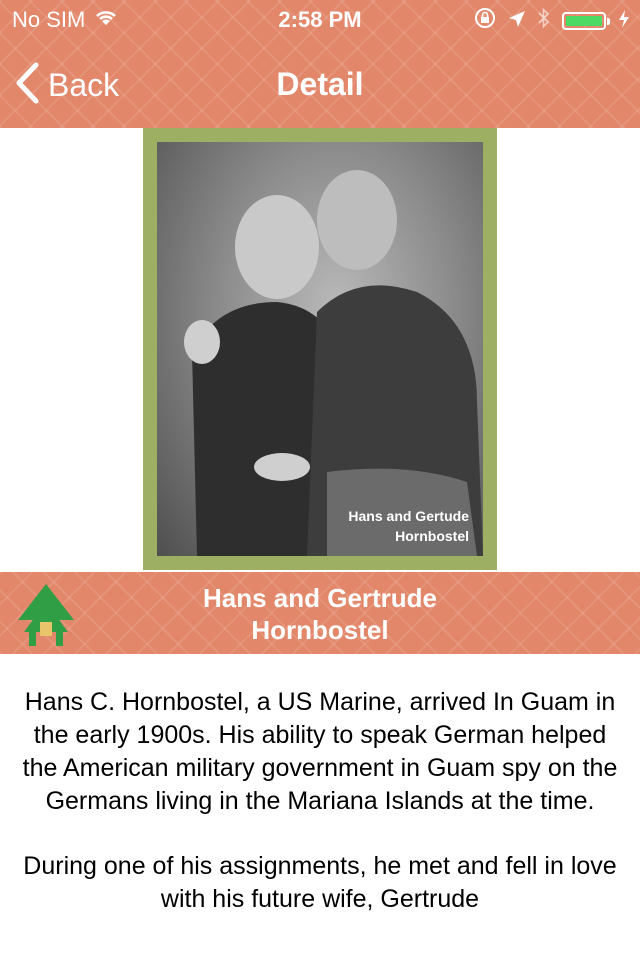 Image resolution: width=640 pixels, height=960 pixels. Describe the element at coordinates (408, 516) in the screenshot. I see `photo-caption-line1: Hans and Gertude` at that location.